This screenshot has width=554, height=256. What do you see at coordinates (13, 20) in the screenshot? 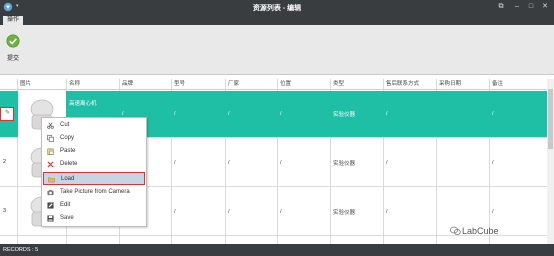
I see `tab-operations: 操作` at bounding box center [13, 20].